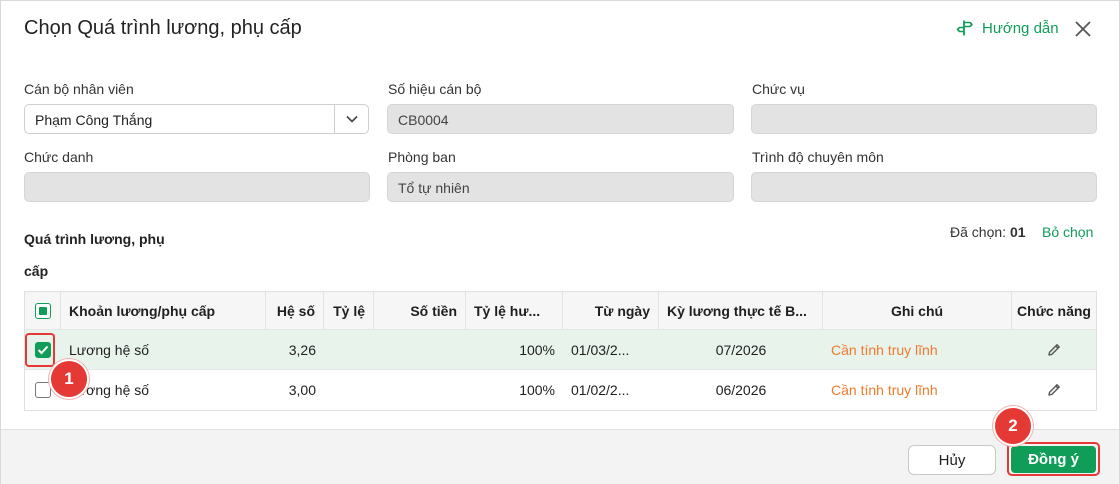  What do you see at coordinates (1020, 28) in the screenshot?
I see `help-label: Hướng dẫn` at bounding box center [1020, 28].